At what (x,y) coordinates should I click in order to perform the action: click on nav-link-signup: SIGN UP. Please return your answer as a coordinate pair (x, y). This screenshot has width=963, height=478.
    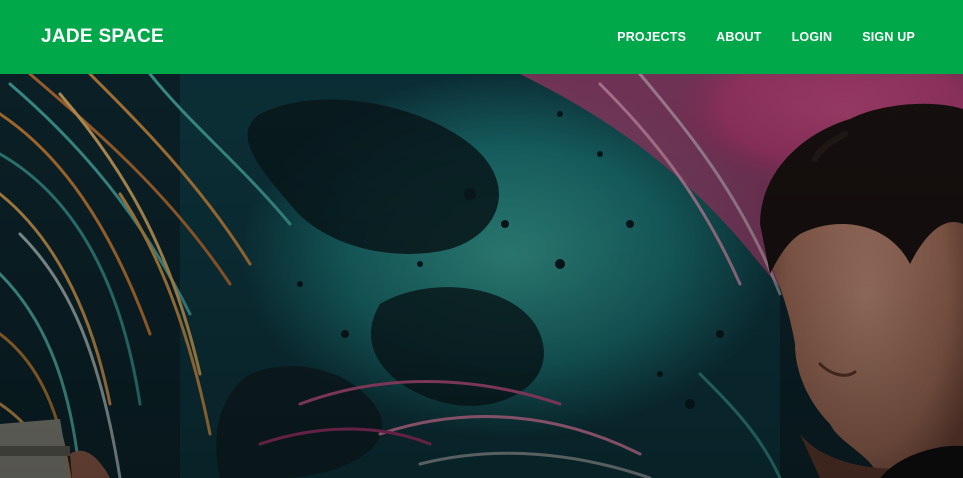
    Looking at the image, I should click on (888, 37).